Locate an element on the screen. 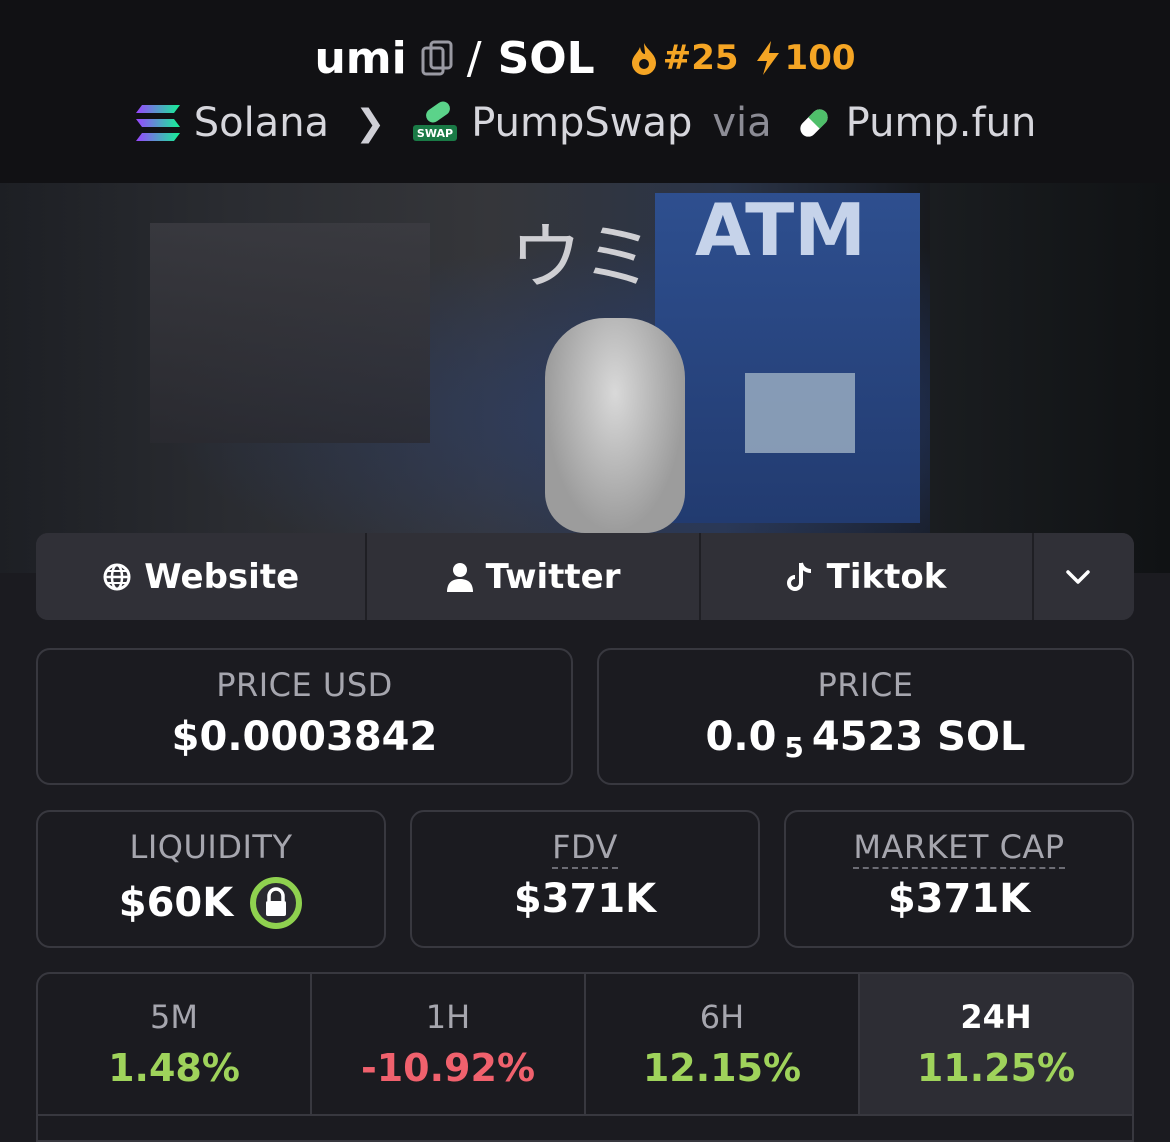 The width and height of the screenshot is (1170, 1142). globe-icon is located at coordinates (117, 576).